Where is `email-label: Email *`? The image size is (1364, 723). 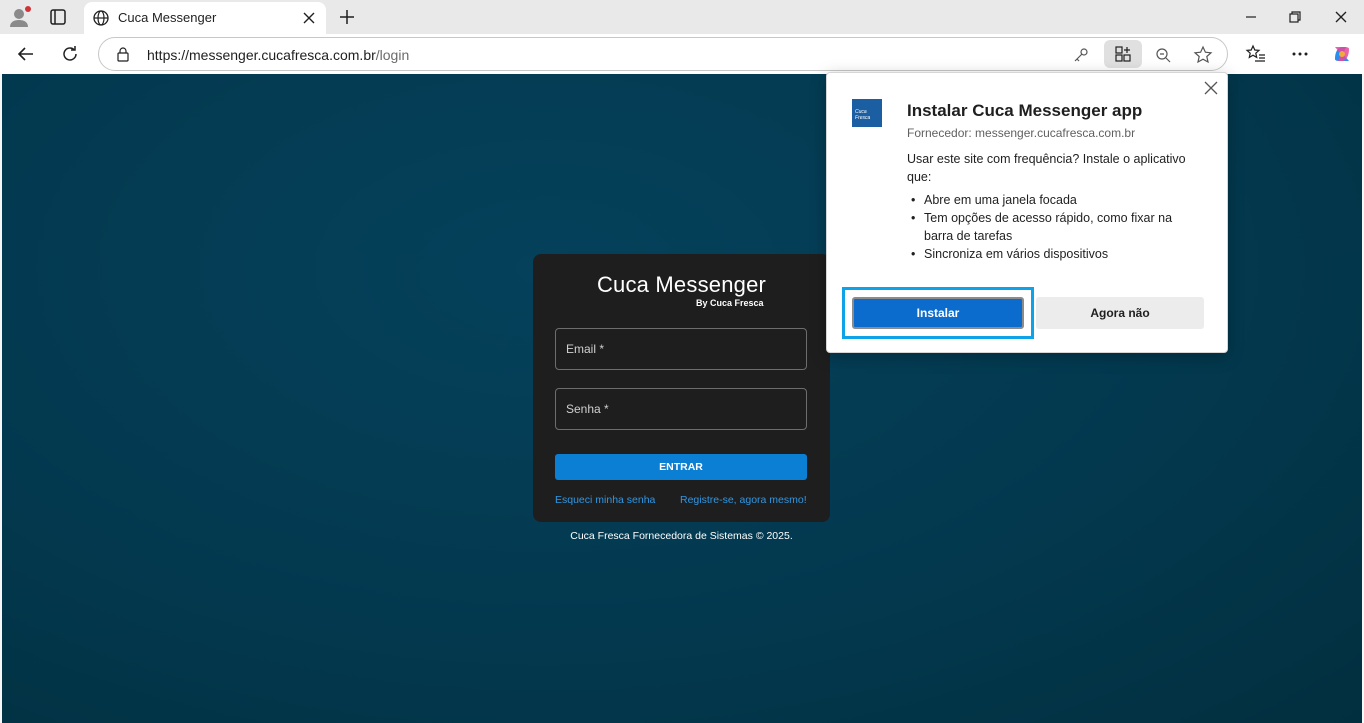 email-label: Email * is located at coordinates (585, 349).